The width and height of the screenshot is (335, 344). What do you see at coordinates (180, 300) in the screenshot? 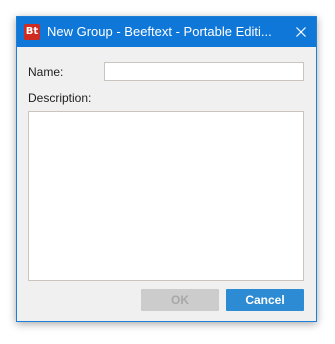
I see `ok-button: OK` at bounding box center [180, 300].